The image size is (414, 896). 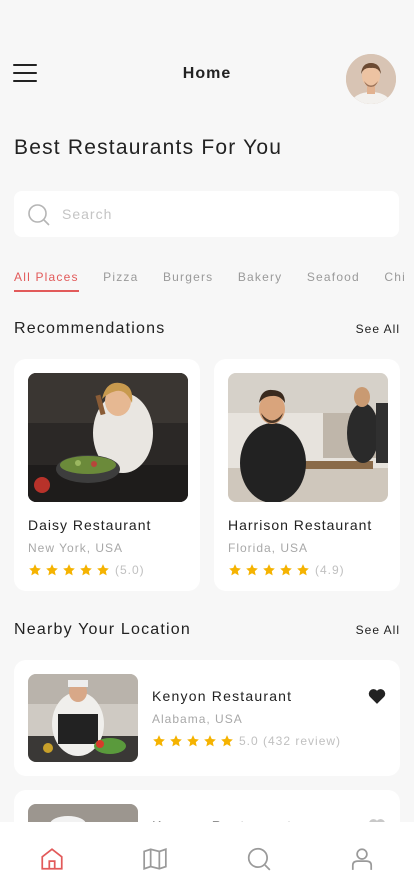 I want to click on category-tab-burgers: Burgers, so click(x=188, y=280).